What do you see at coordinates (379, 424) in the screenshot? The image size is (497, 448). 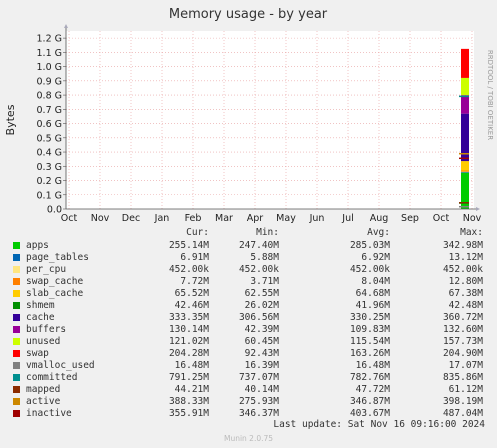 I see `last-update: Last update: Sat Nov 16 09:16:00 2024` at bounding box center [379, 424].